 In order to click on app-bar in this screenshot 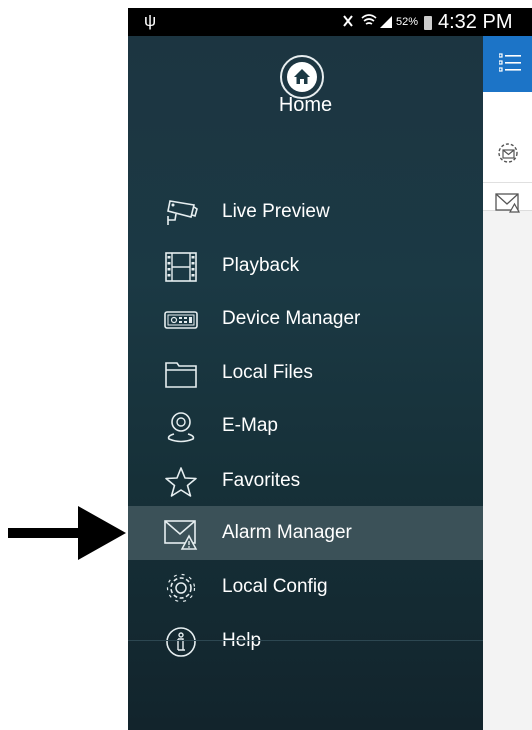, I will do `click(507, 64)`.